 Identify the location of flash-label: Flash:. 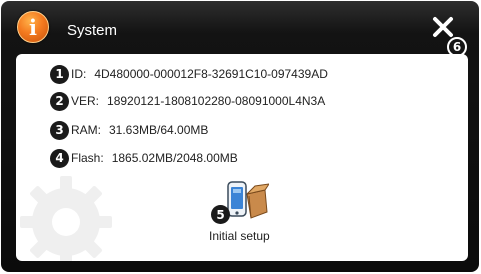
(87, 158).